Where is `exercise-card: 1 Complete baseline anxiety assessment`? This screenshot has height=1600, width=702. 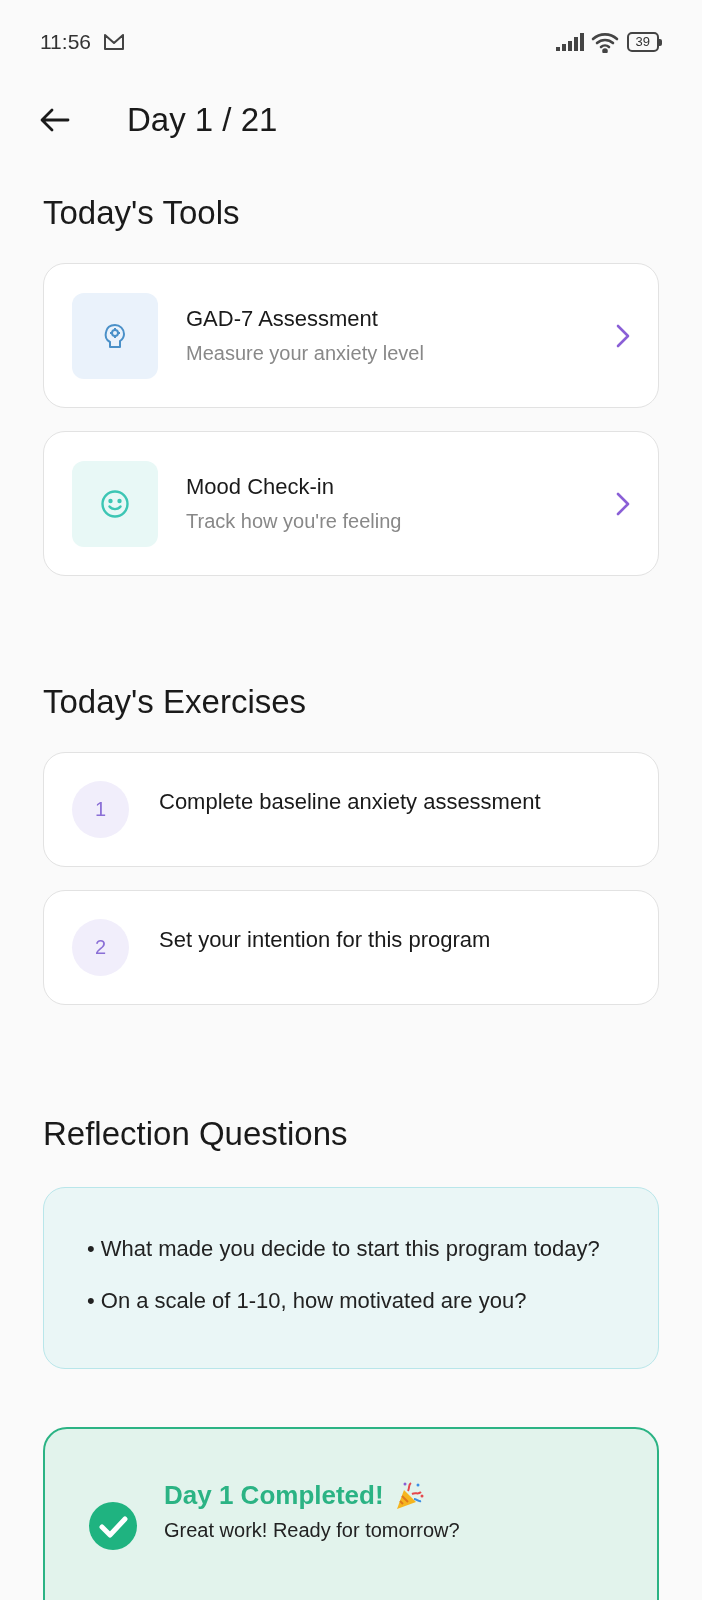
exercise-card: 1 Complete baseline anxiety assessment is located at coordinates (351, 809).